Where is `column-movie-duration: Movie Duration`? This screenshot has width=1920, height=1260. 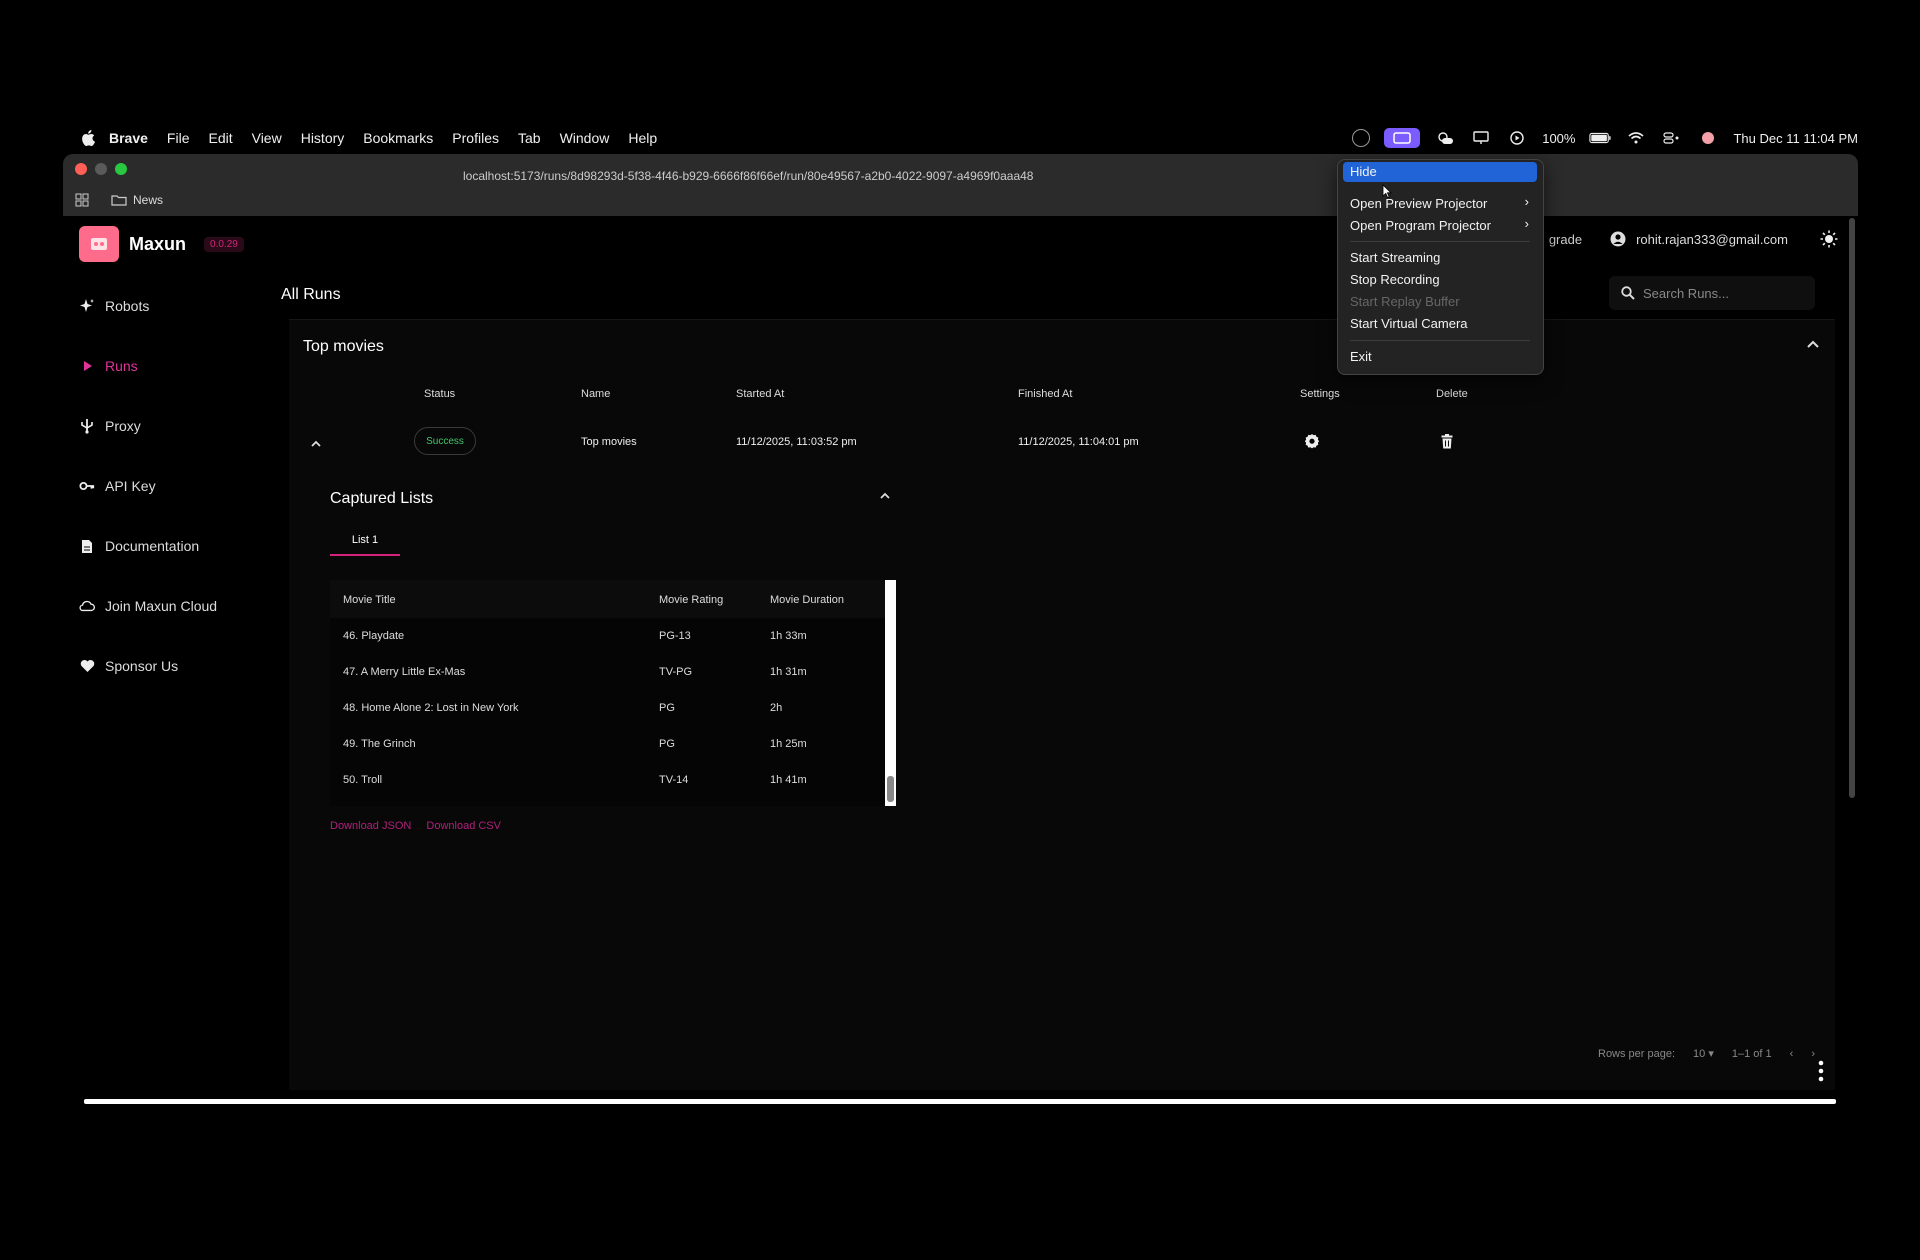
column-movie-duration: Movie Duration is located at coordinates (807, 600).